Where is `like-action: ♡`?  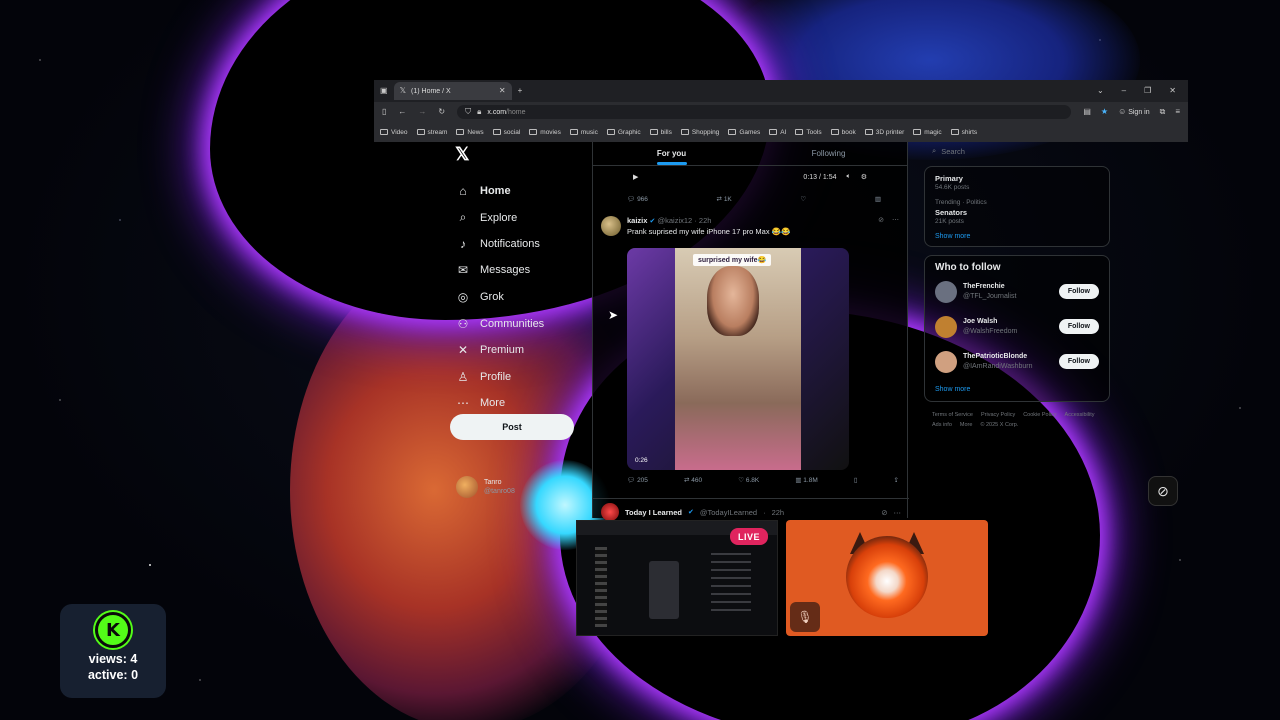
like-action: ♡ is located at coordinates (803, 199).